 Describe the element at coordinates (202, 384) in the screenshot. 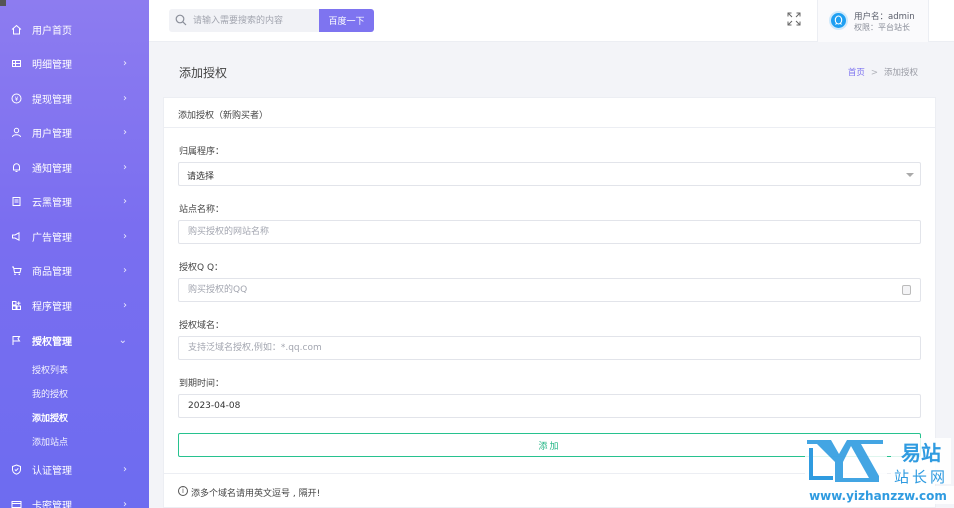

I see `expire-label: 到期时间：` at that location.